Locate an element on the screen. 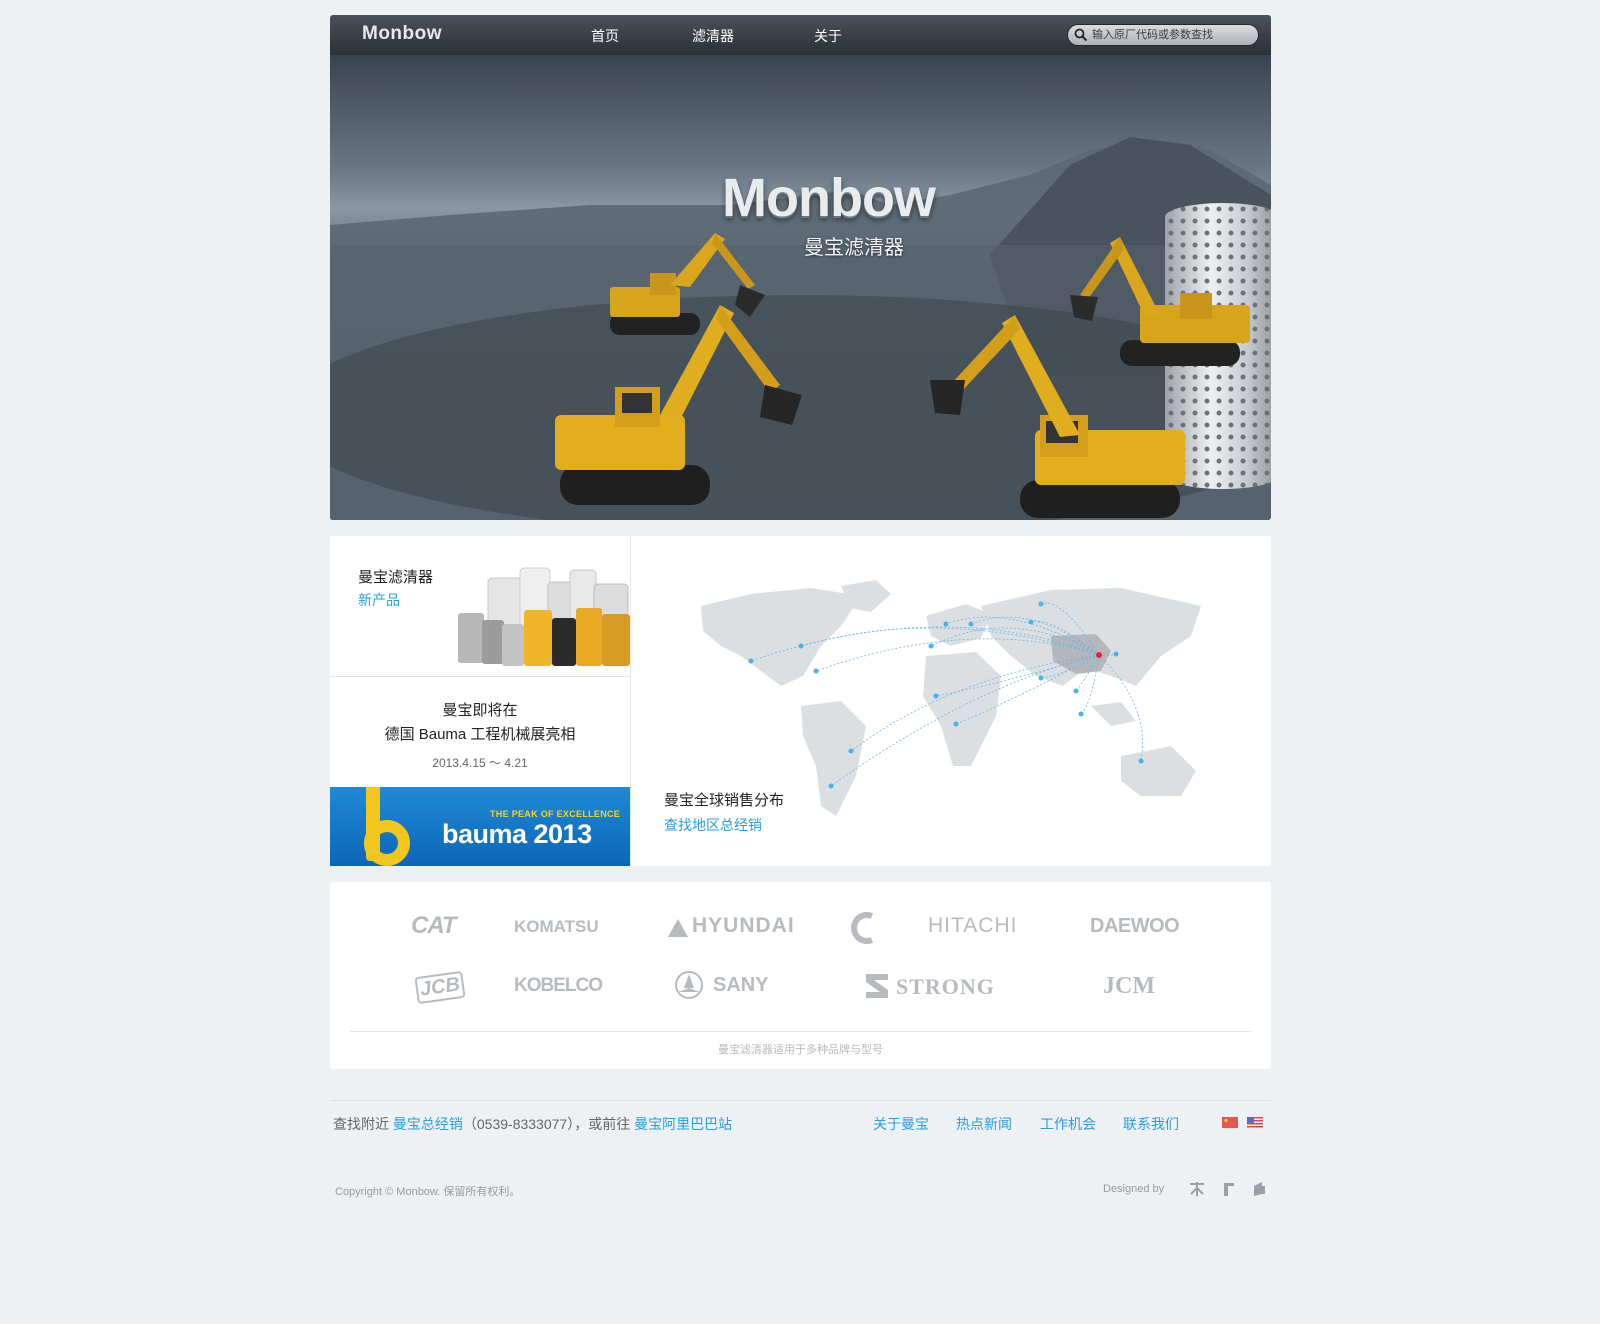 The width and height of the screenshot is (1600, 1324). event-line1: 曼宝即将在 is located at coordinates (480, 710).